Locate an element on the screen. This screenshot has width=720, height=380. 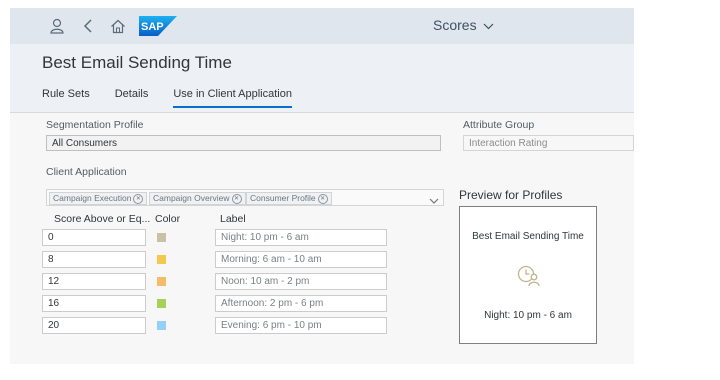
app-title: Scores is located at coordinates (455, 25).